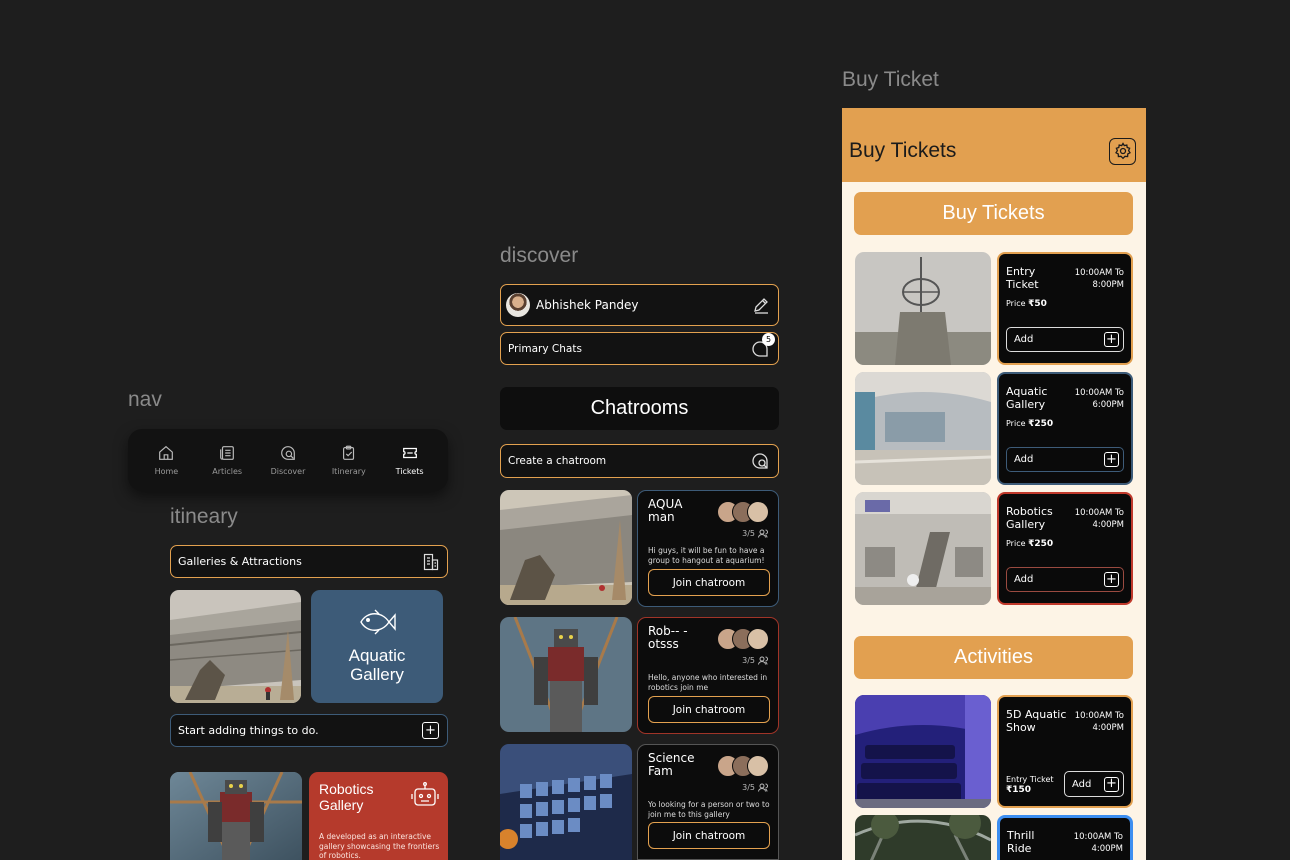 The height and width of the screenshot is (860, 1290). I want to click on nav-item-home: Home, so click(166, 460).